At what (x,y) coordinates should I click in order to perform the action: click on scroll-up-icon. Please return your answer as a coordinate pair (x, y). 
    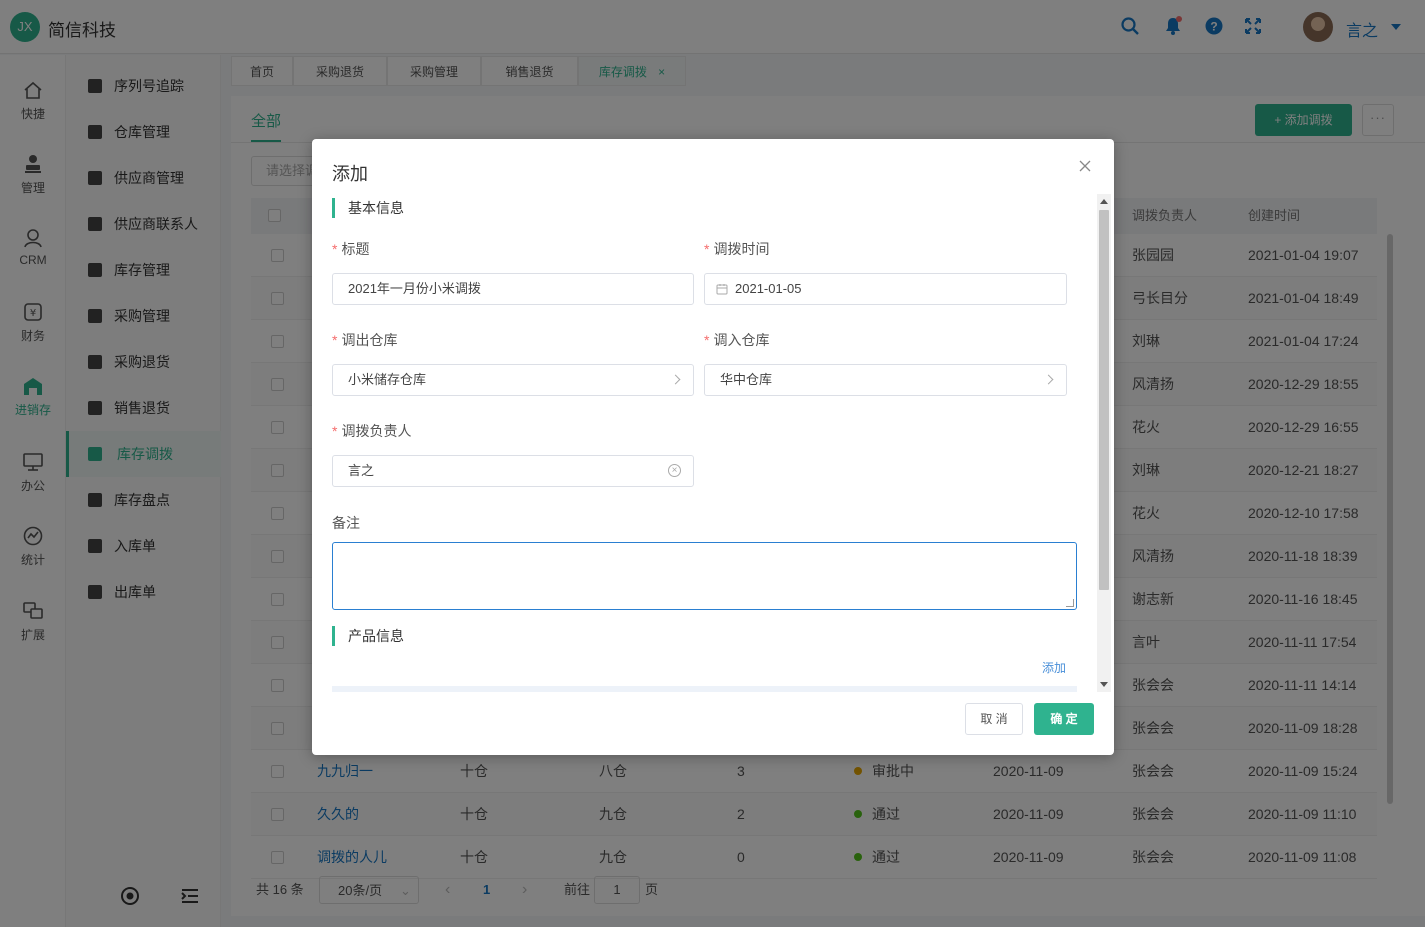
    Looking at the image, I should click on (1104, 201).